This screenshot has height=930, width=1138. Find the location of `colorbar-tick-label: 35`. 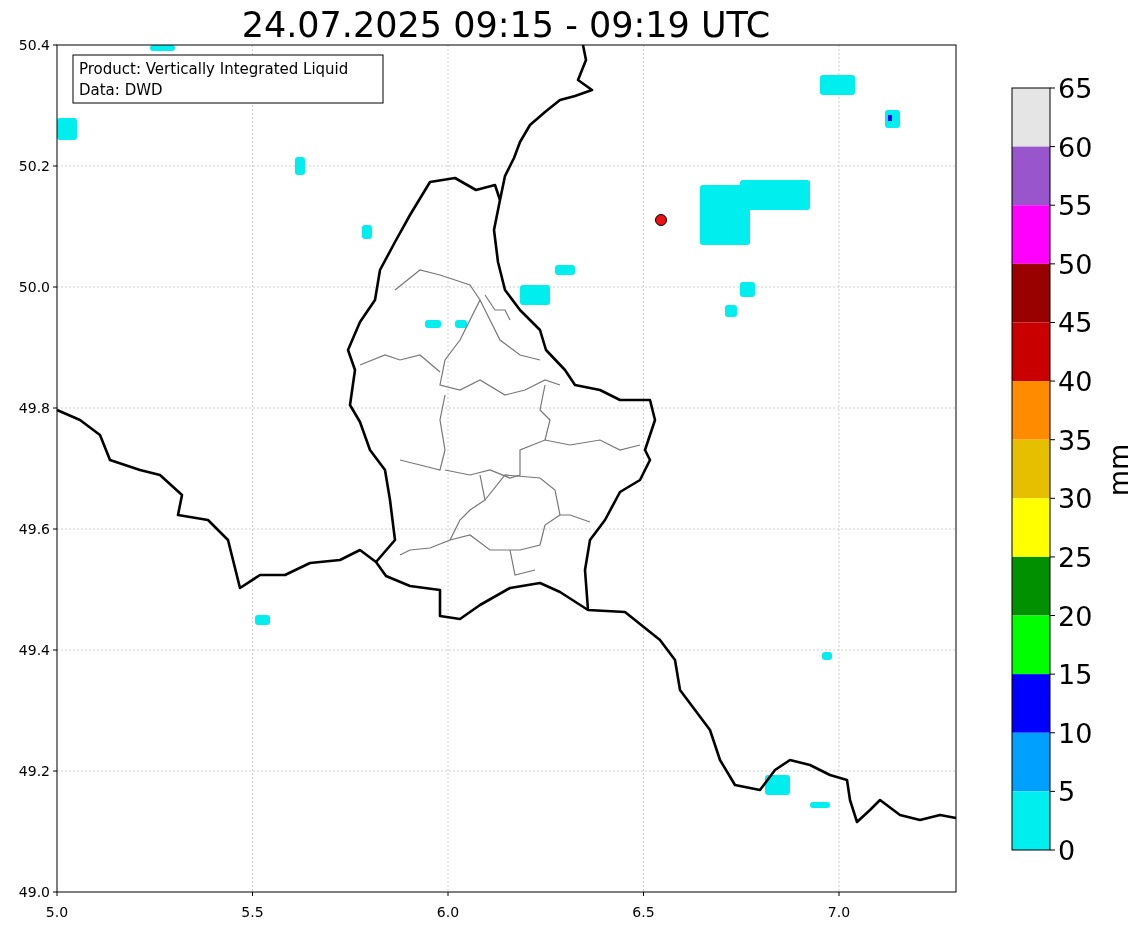

colorbar-tick-label: 35 is located at coordinates (1075, 440).